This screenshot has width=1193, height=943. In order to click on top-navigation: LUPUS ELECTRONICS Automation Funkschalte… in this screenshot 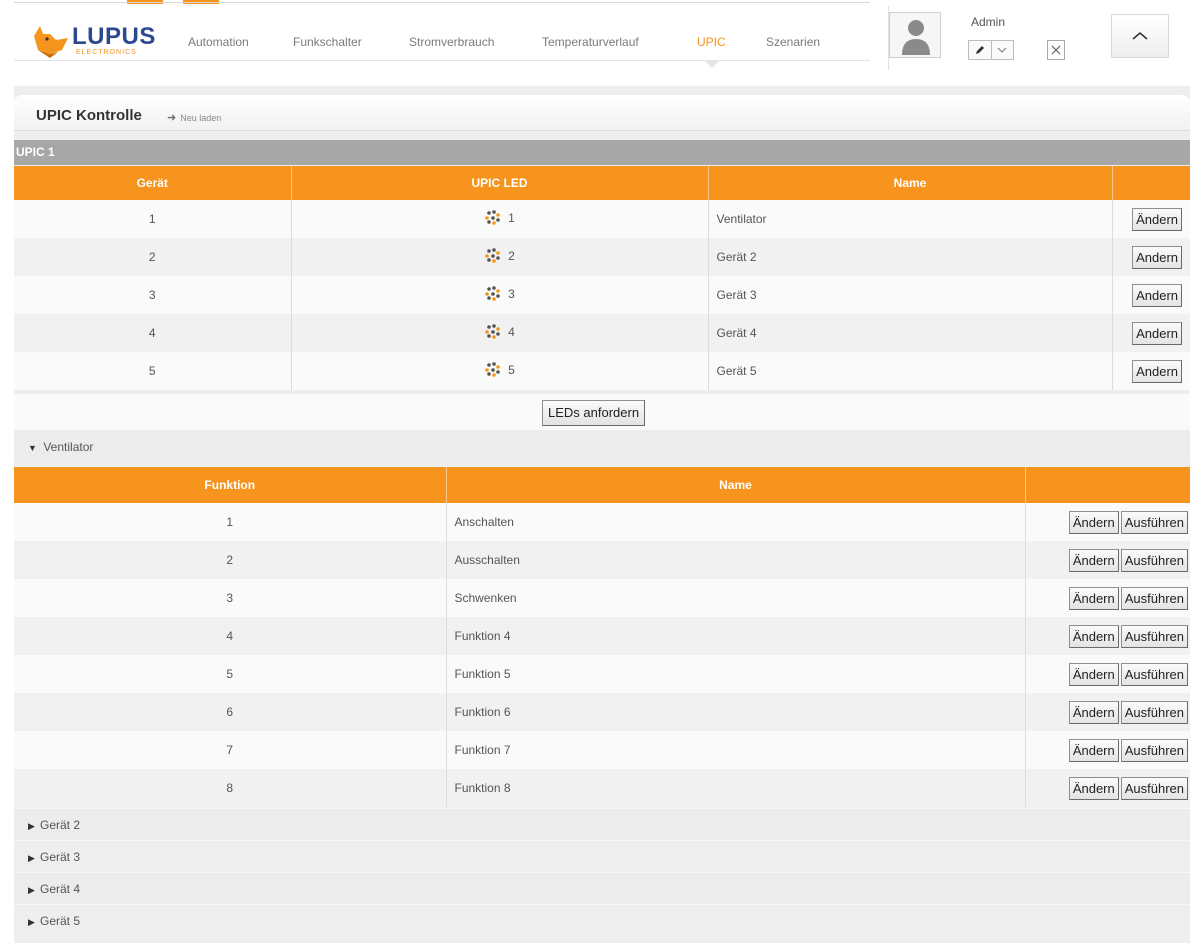, I will do `click(596, 43)`.